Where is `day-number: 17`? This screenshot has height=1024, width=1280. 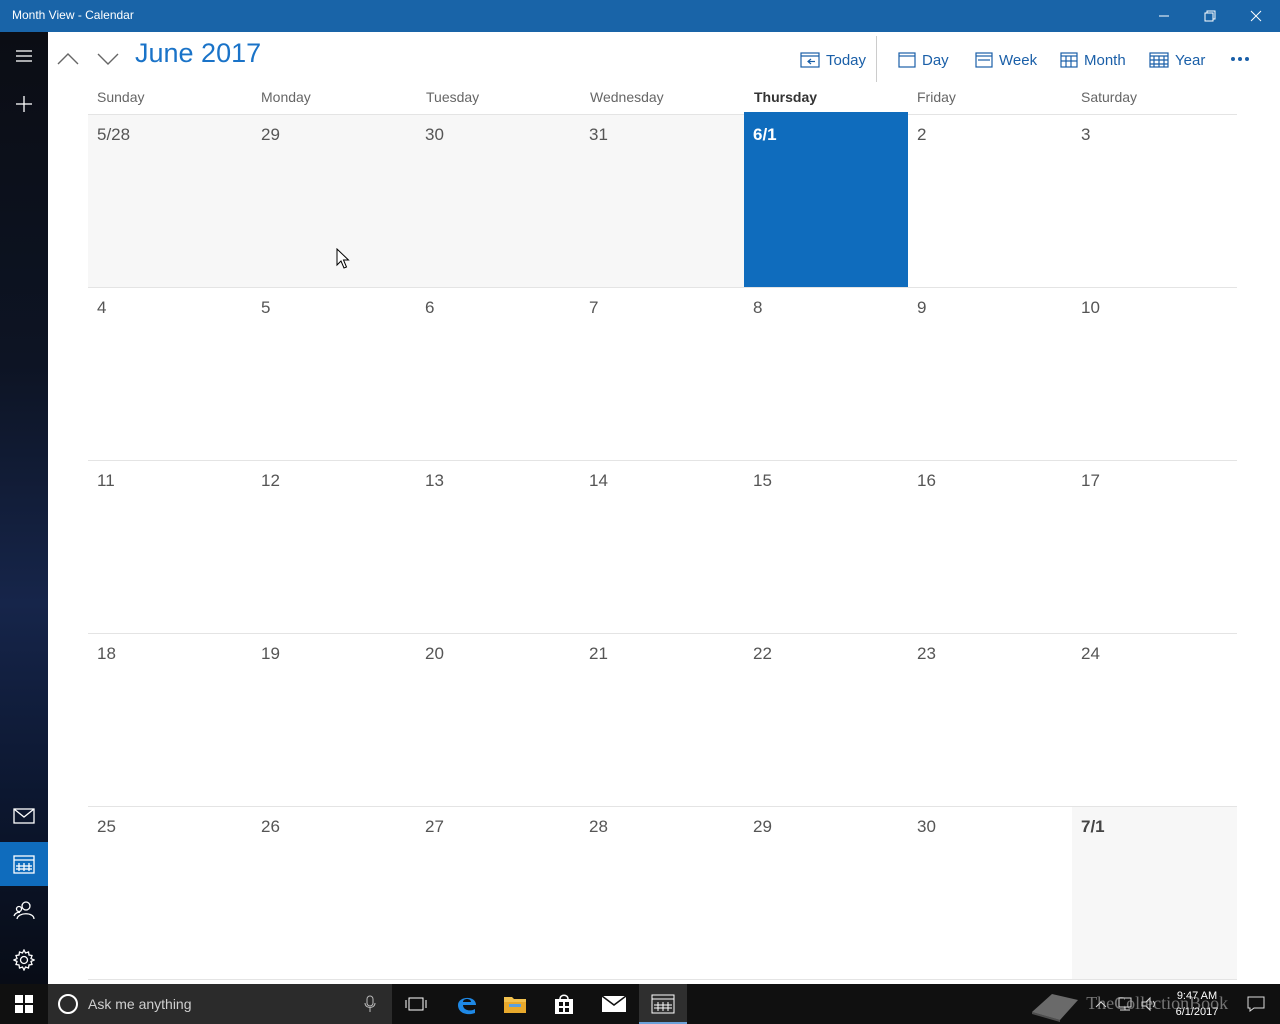 day-number: 17 is located at coordinates (1090, 480).